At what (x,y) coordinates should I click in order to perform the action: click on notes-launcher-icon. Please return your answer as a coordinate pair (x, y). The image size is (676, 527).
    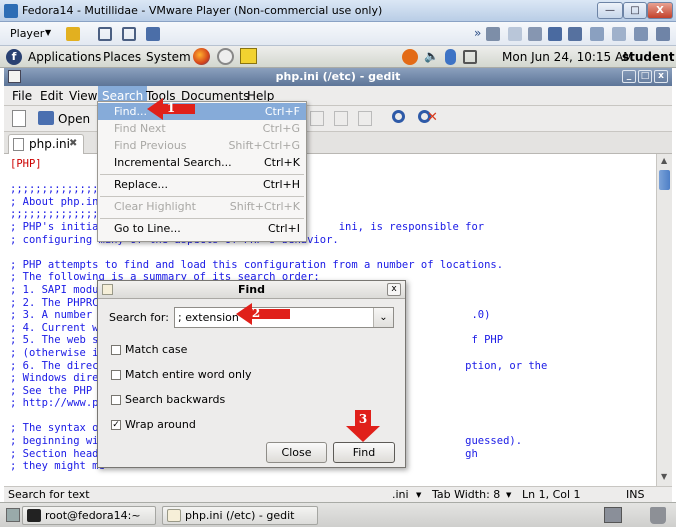
    Looking at the image, I should click on (248, 56).